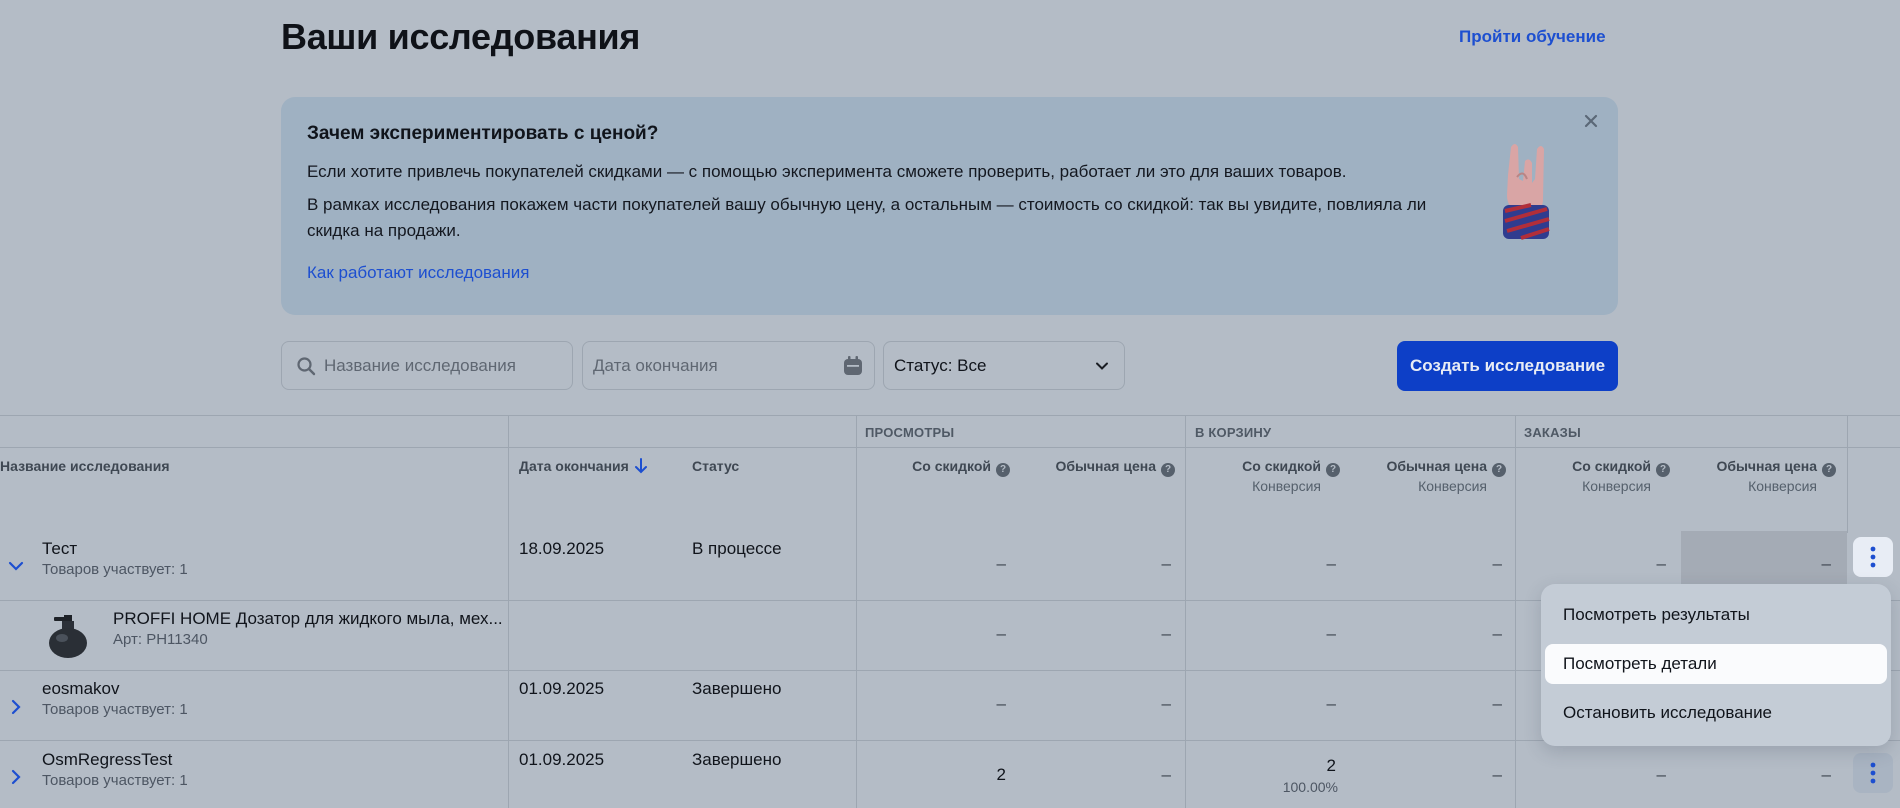  I want to click on group-orders: ЗАКАЗЫ, so click(1552, 432).